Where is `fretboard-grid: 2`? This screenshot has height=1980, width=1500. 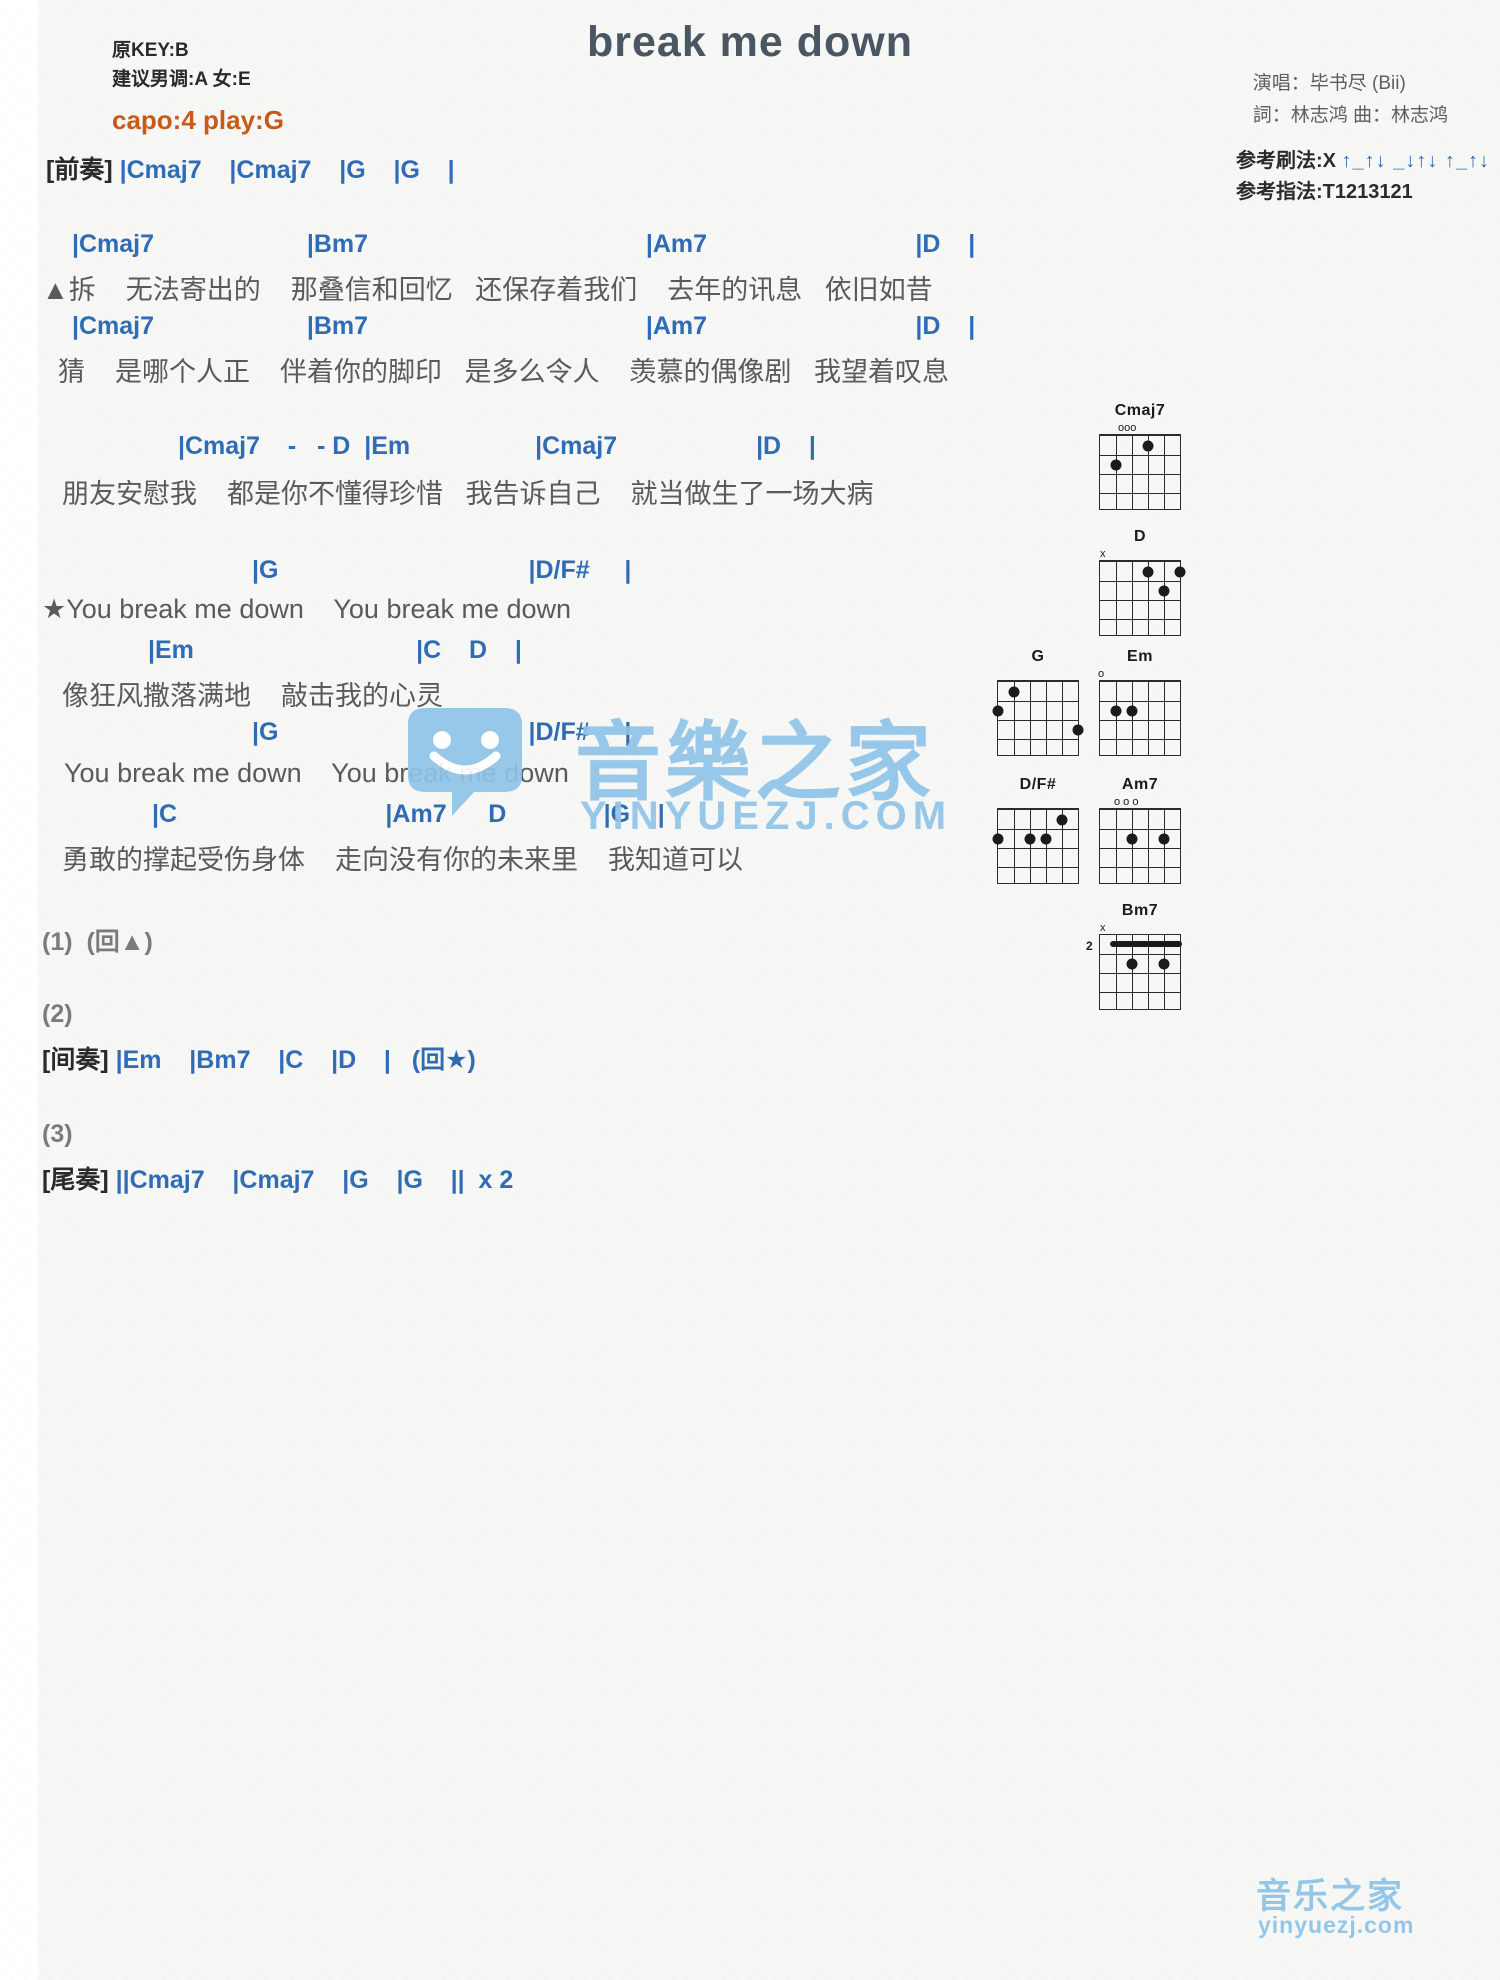
fretboard-grid: 2 is located at coordinates (1134, 972).